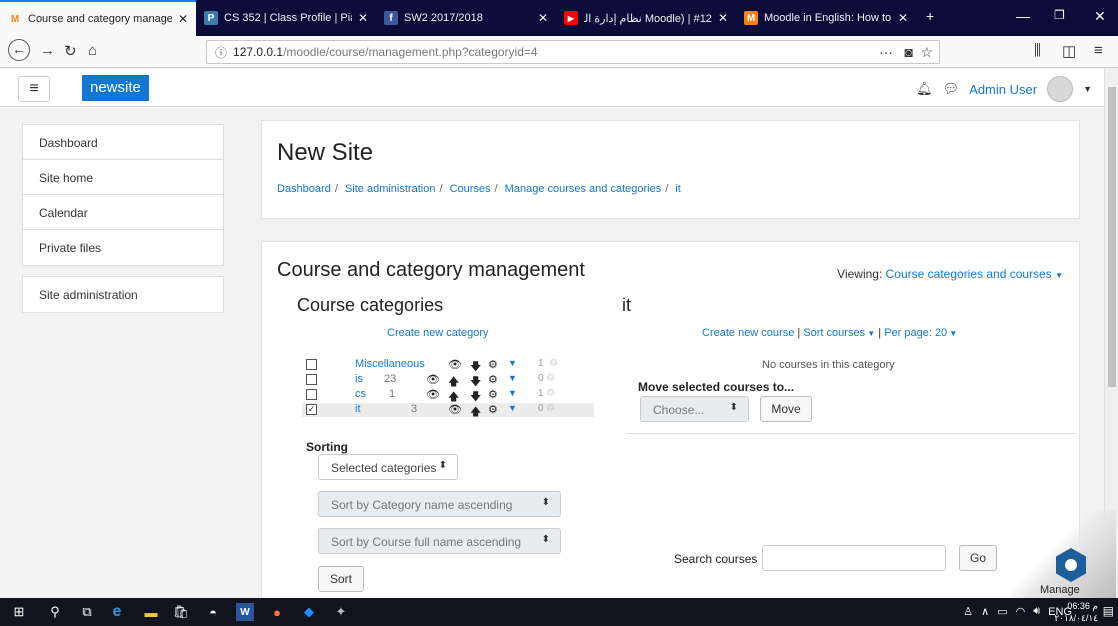 The height and width of the screenshot is (626, 1118). What do you see at coordinates (123, 294) in the screenshot?
I see `sidebar-item-site-administration: Site administration` at bounding box center [123, 294].